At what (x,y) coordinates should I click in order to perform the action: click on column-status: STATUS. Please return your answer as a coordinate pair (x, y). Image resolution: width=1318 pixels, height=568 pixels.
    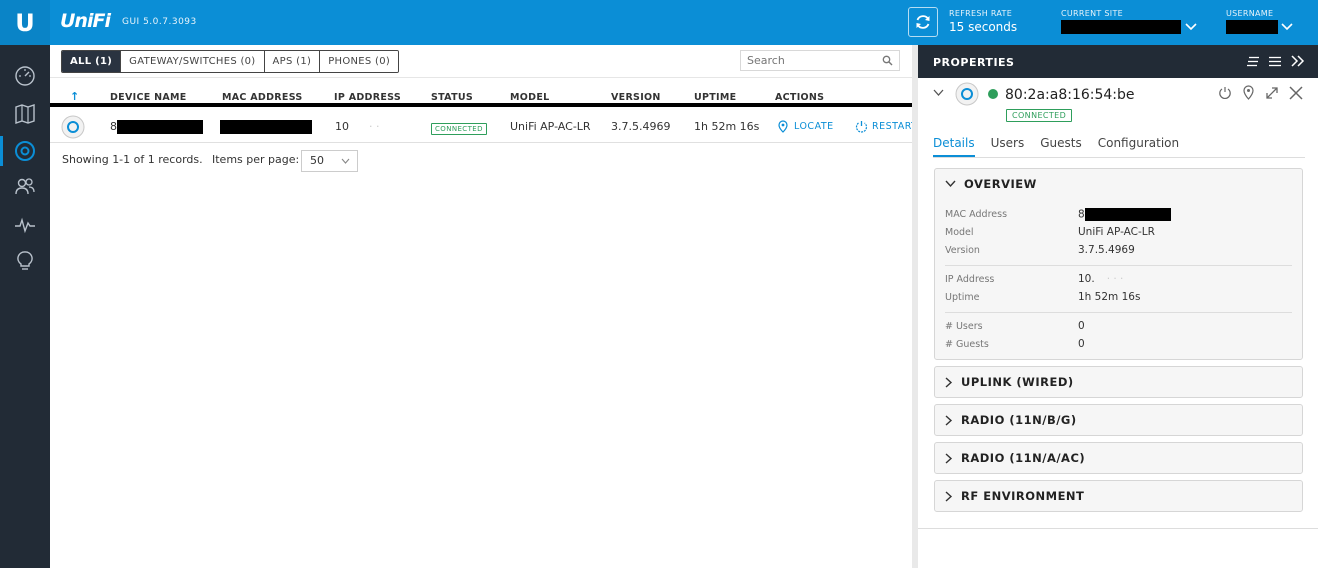
    Looking at the image, I should click on (452, 97).